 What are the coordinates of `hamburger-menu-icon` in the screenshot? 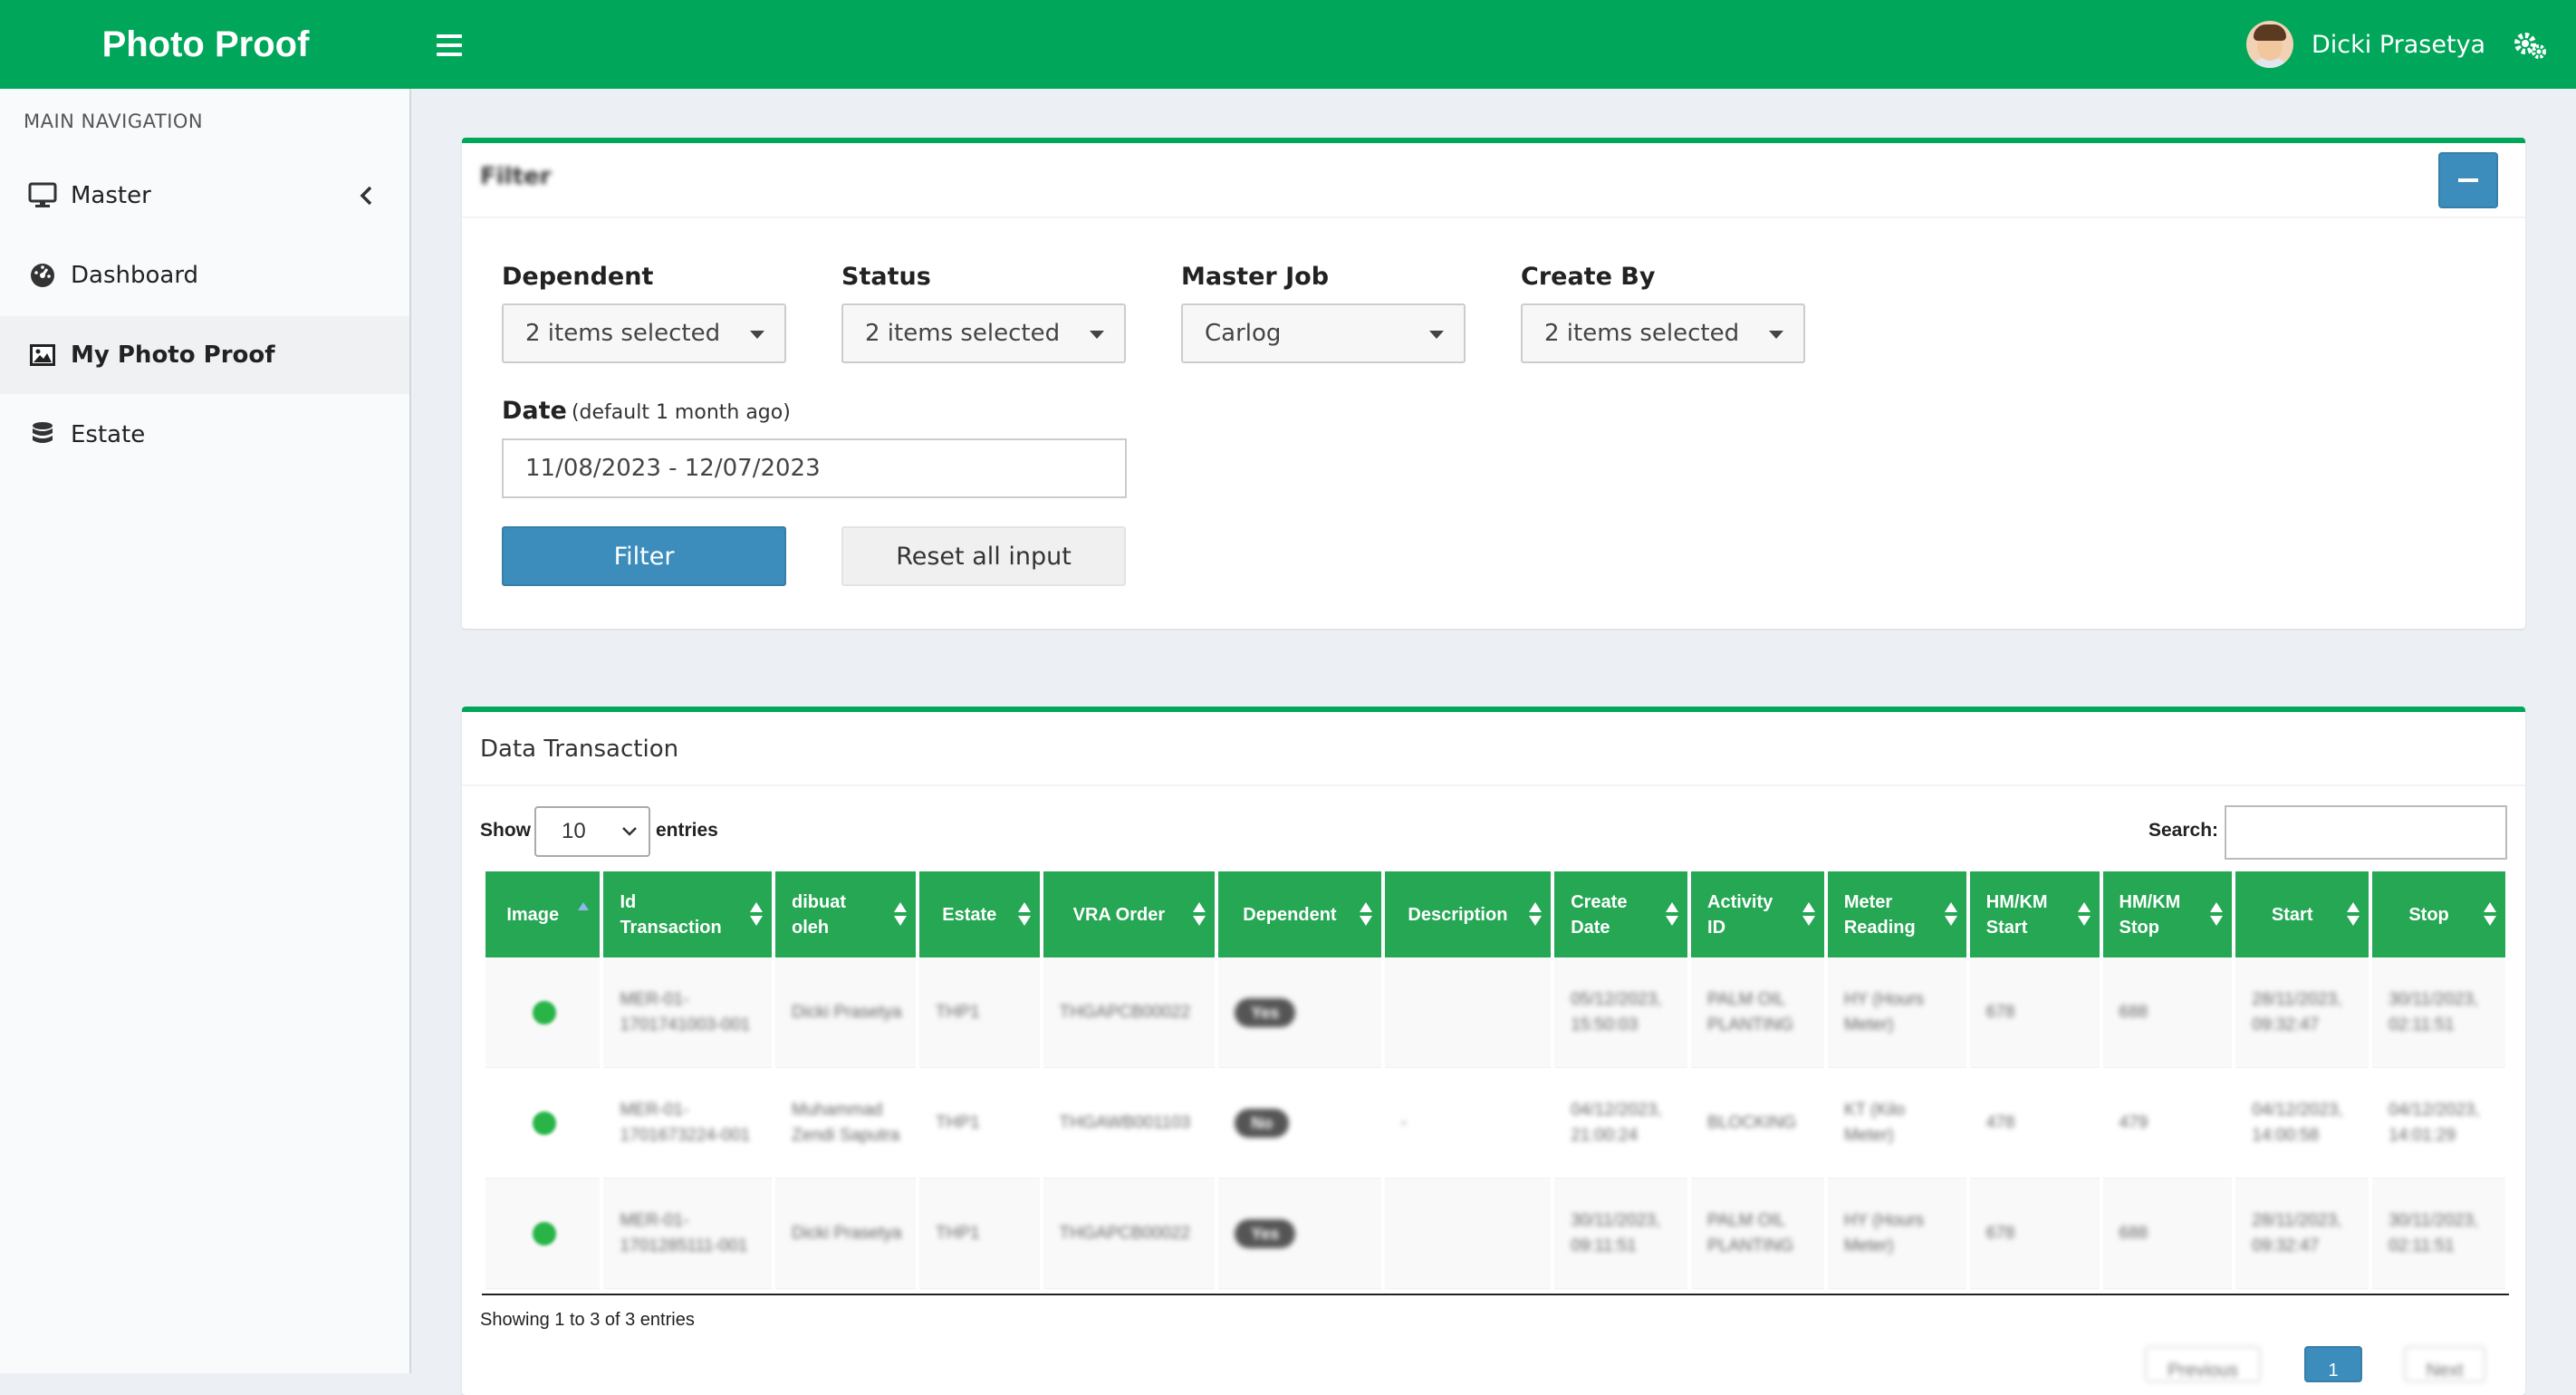 It's located at (449, 43).